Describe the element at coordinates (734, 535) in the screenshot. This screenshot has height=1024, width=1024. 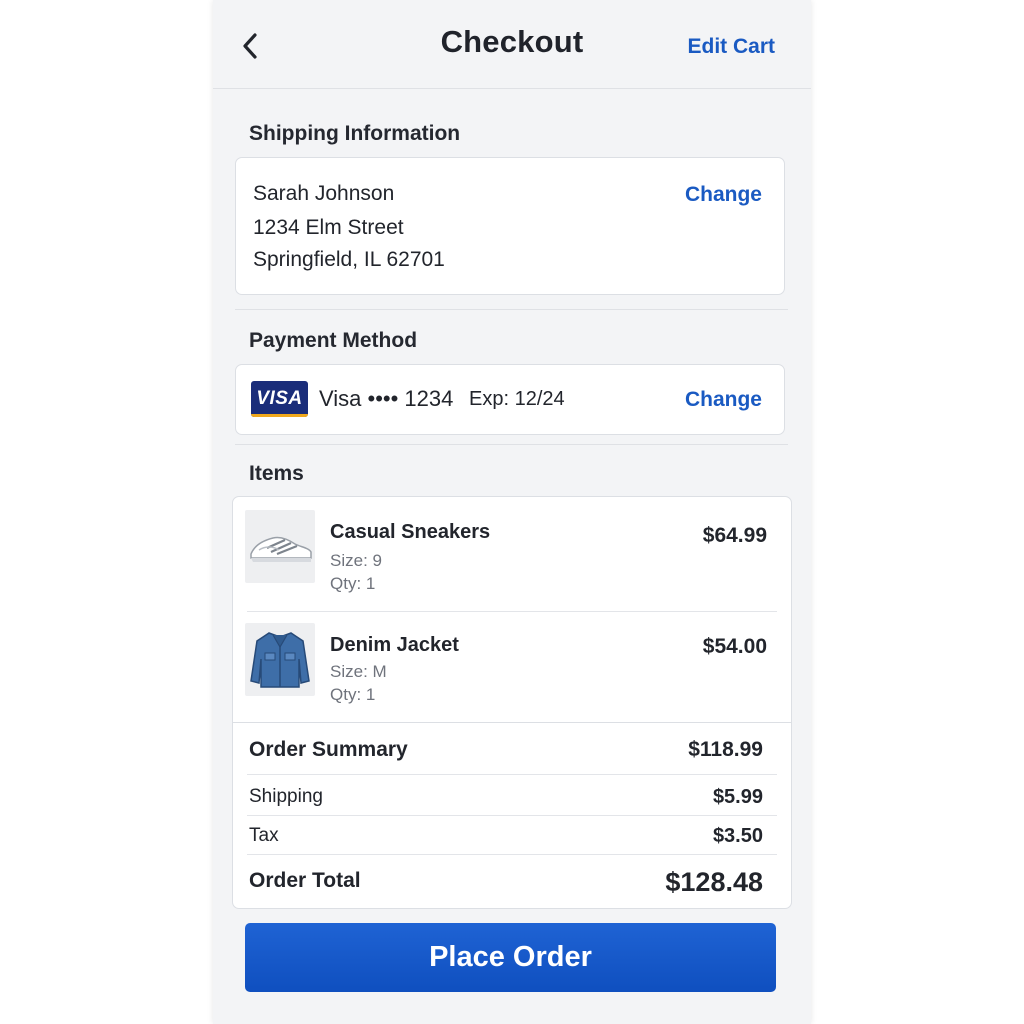
I see `item-price: $64.99` at that location.